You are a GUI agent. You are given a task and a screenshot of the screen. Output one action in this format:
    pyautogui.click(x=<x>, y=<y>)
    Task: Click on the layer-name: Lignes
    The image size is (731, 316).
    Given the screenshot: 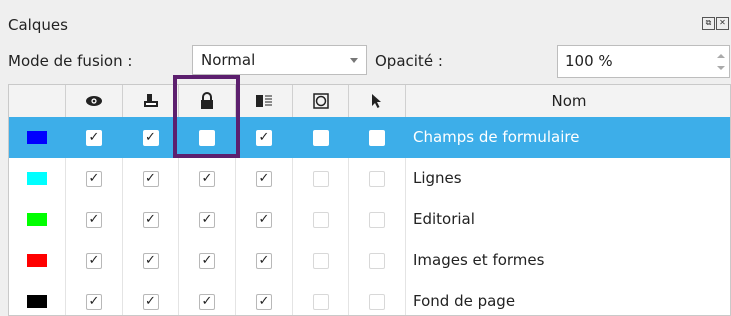 What is the action you would take?
    pyautogui.click(x=434, y=178)
    